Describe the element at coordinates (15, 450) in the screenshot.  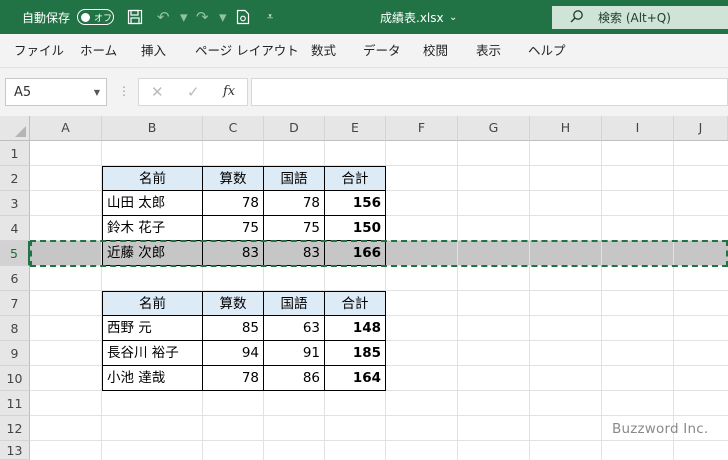
I see `row-header: 13` at that location.